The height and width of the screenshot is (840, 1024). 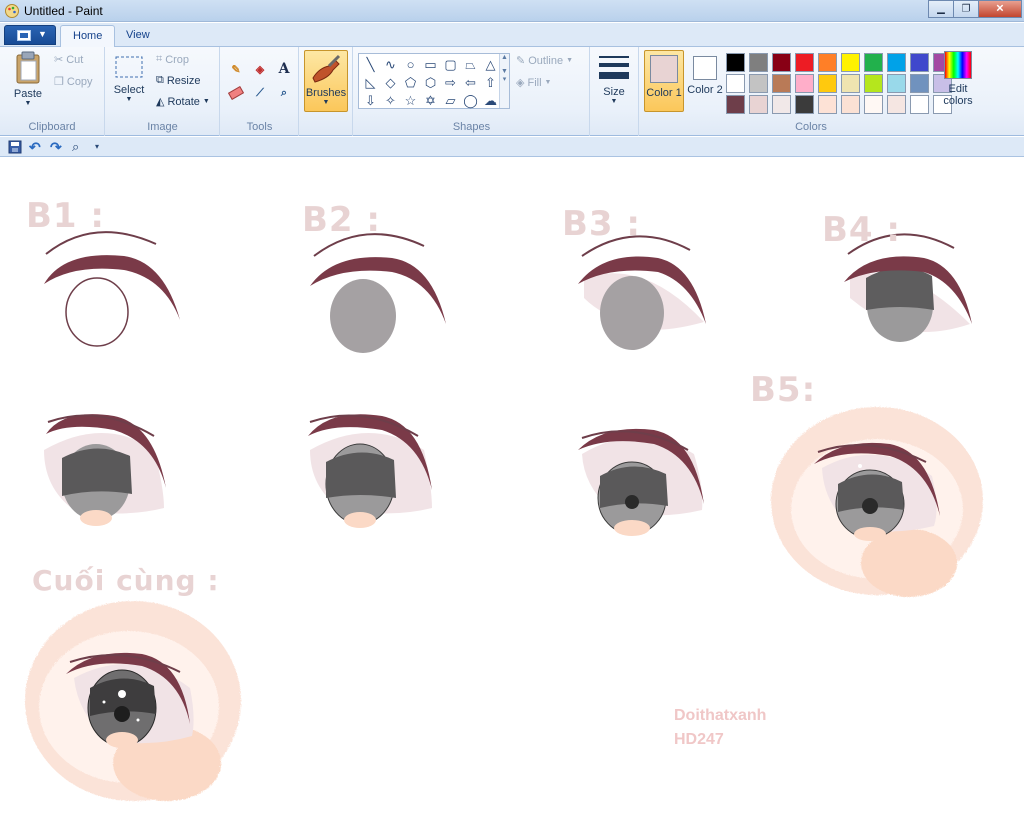 I want to click on size-label: Size, so click(x=614, y=92).